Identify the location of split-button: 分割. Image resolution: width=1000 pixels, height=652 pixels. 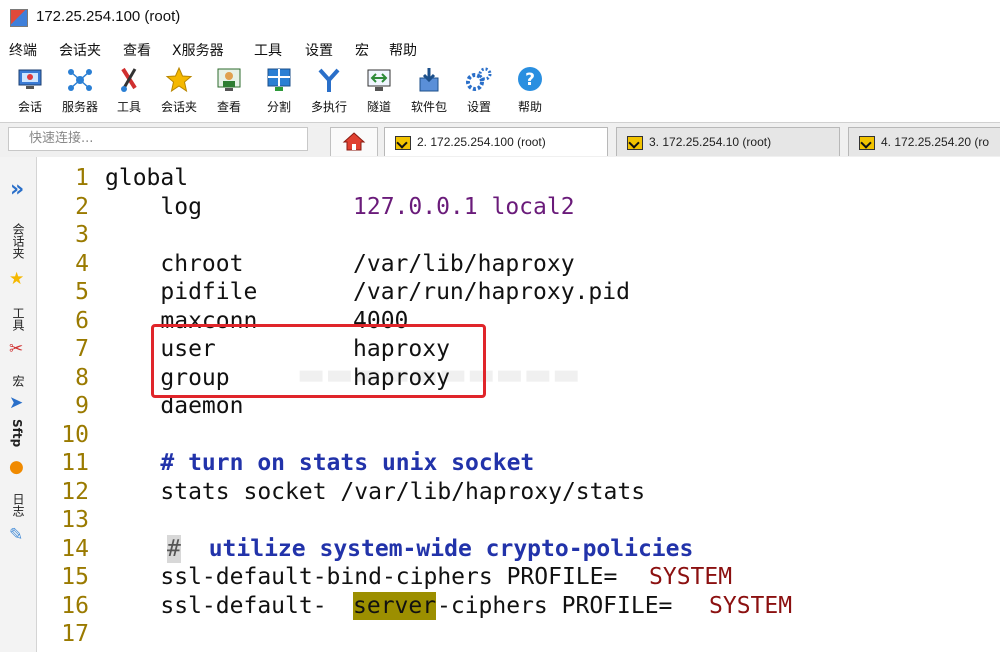
(279, 93).